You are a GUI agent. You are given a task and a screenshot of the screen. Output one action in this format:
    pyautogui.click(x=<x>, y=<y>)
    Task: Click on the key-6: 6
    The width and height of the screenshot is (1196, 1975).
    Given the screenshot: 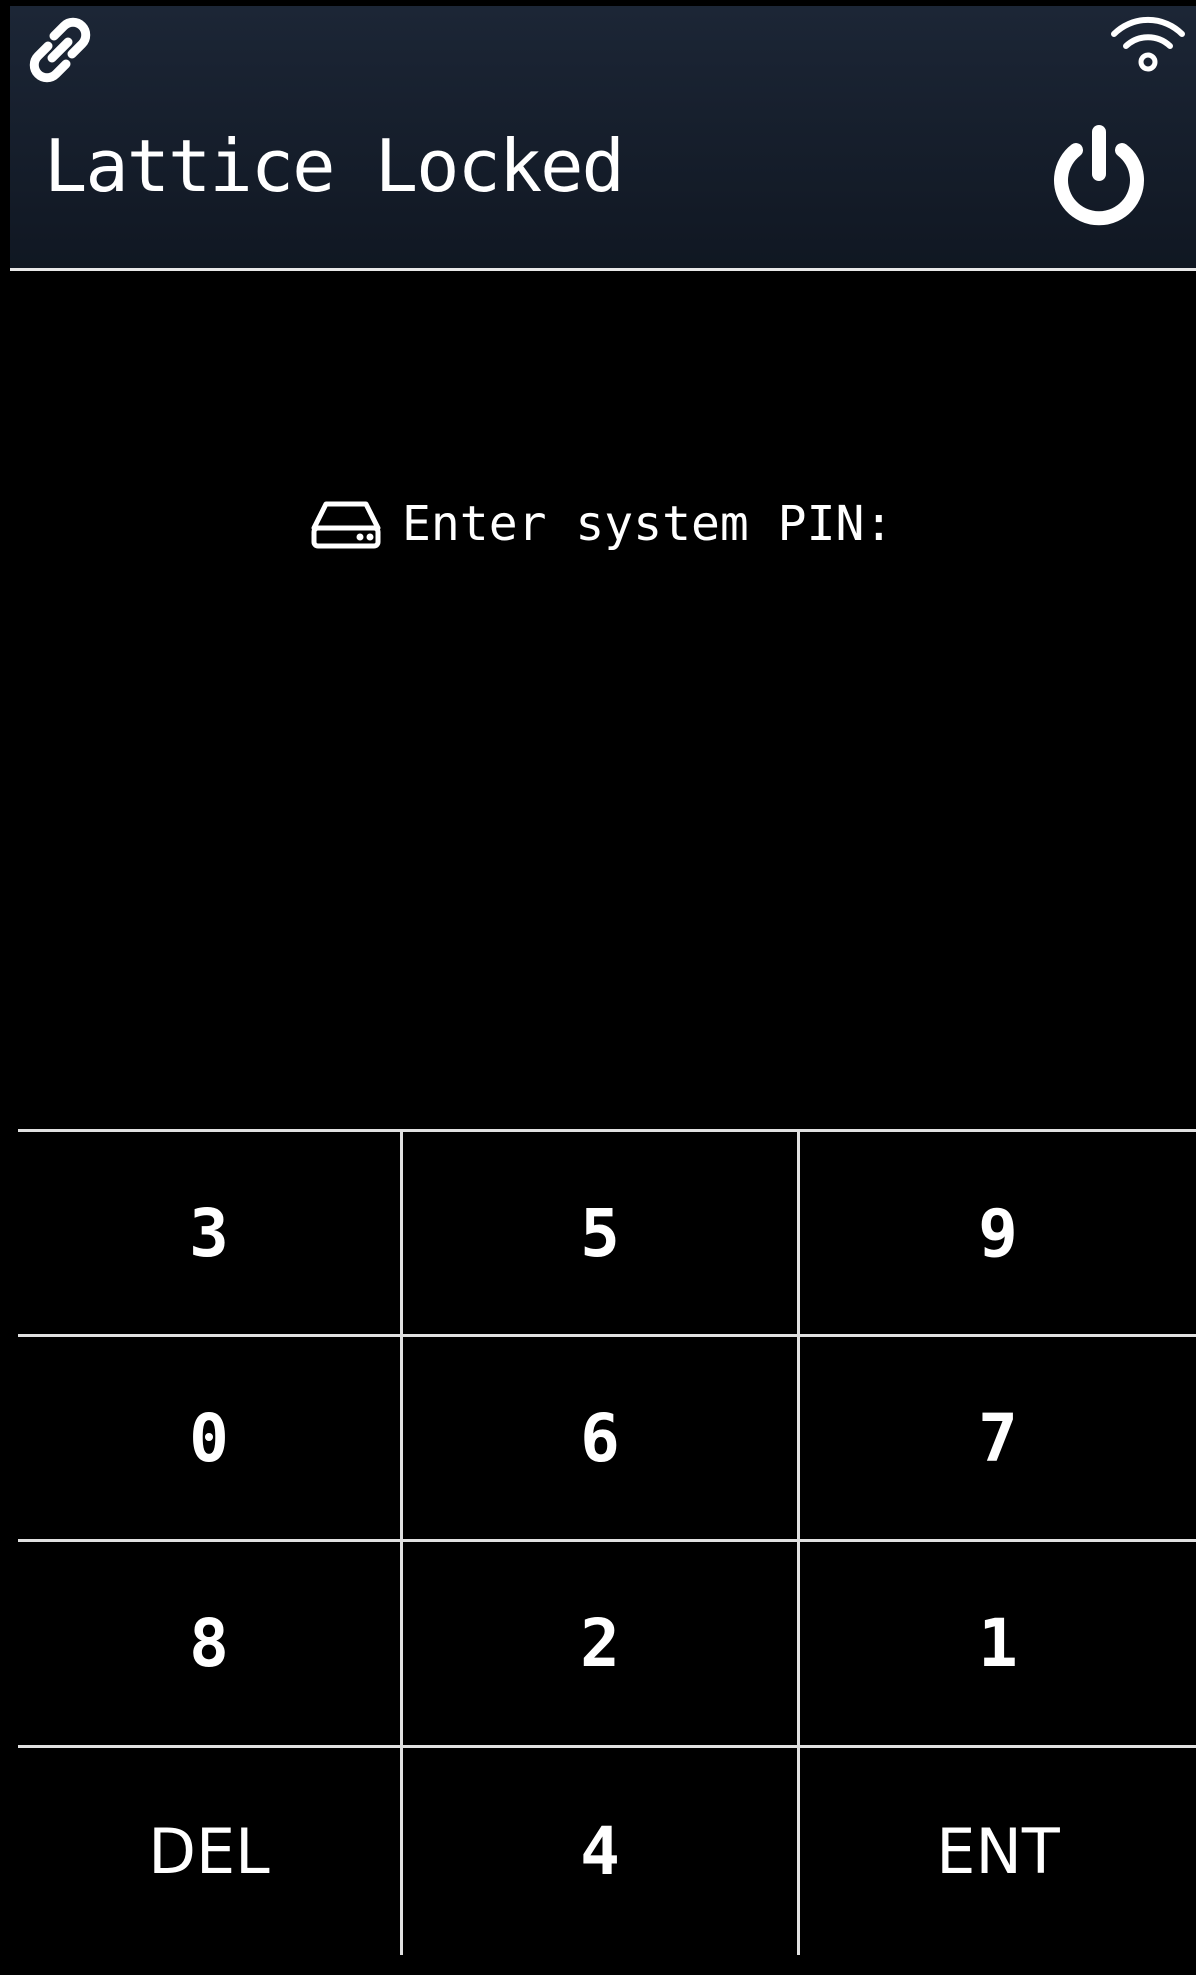 What is the action you would take?
    pyautogui.click(x=601, y=1439)
    